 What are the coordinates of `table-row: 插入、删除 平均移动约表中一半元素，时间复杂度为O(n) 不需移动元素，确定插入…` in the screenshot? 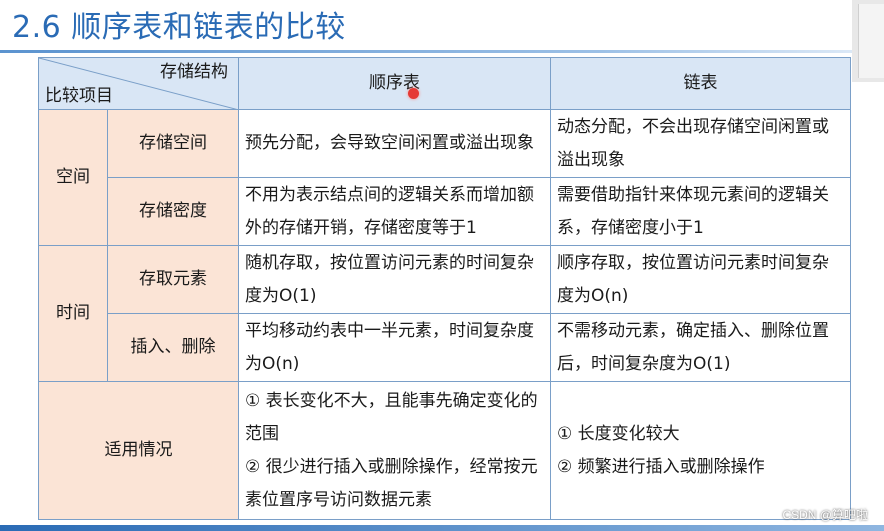 It's located at (445, 347).